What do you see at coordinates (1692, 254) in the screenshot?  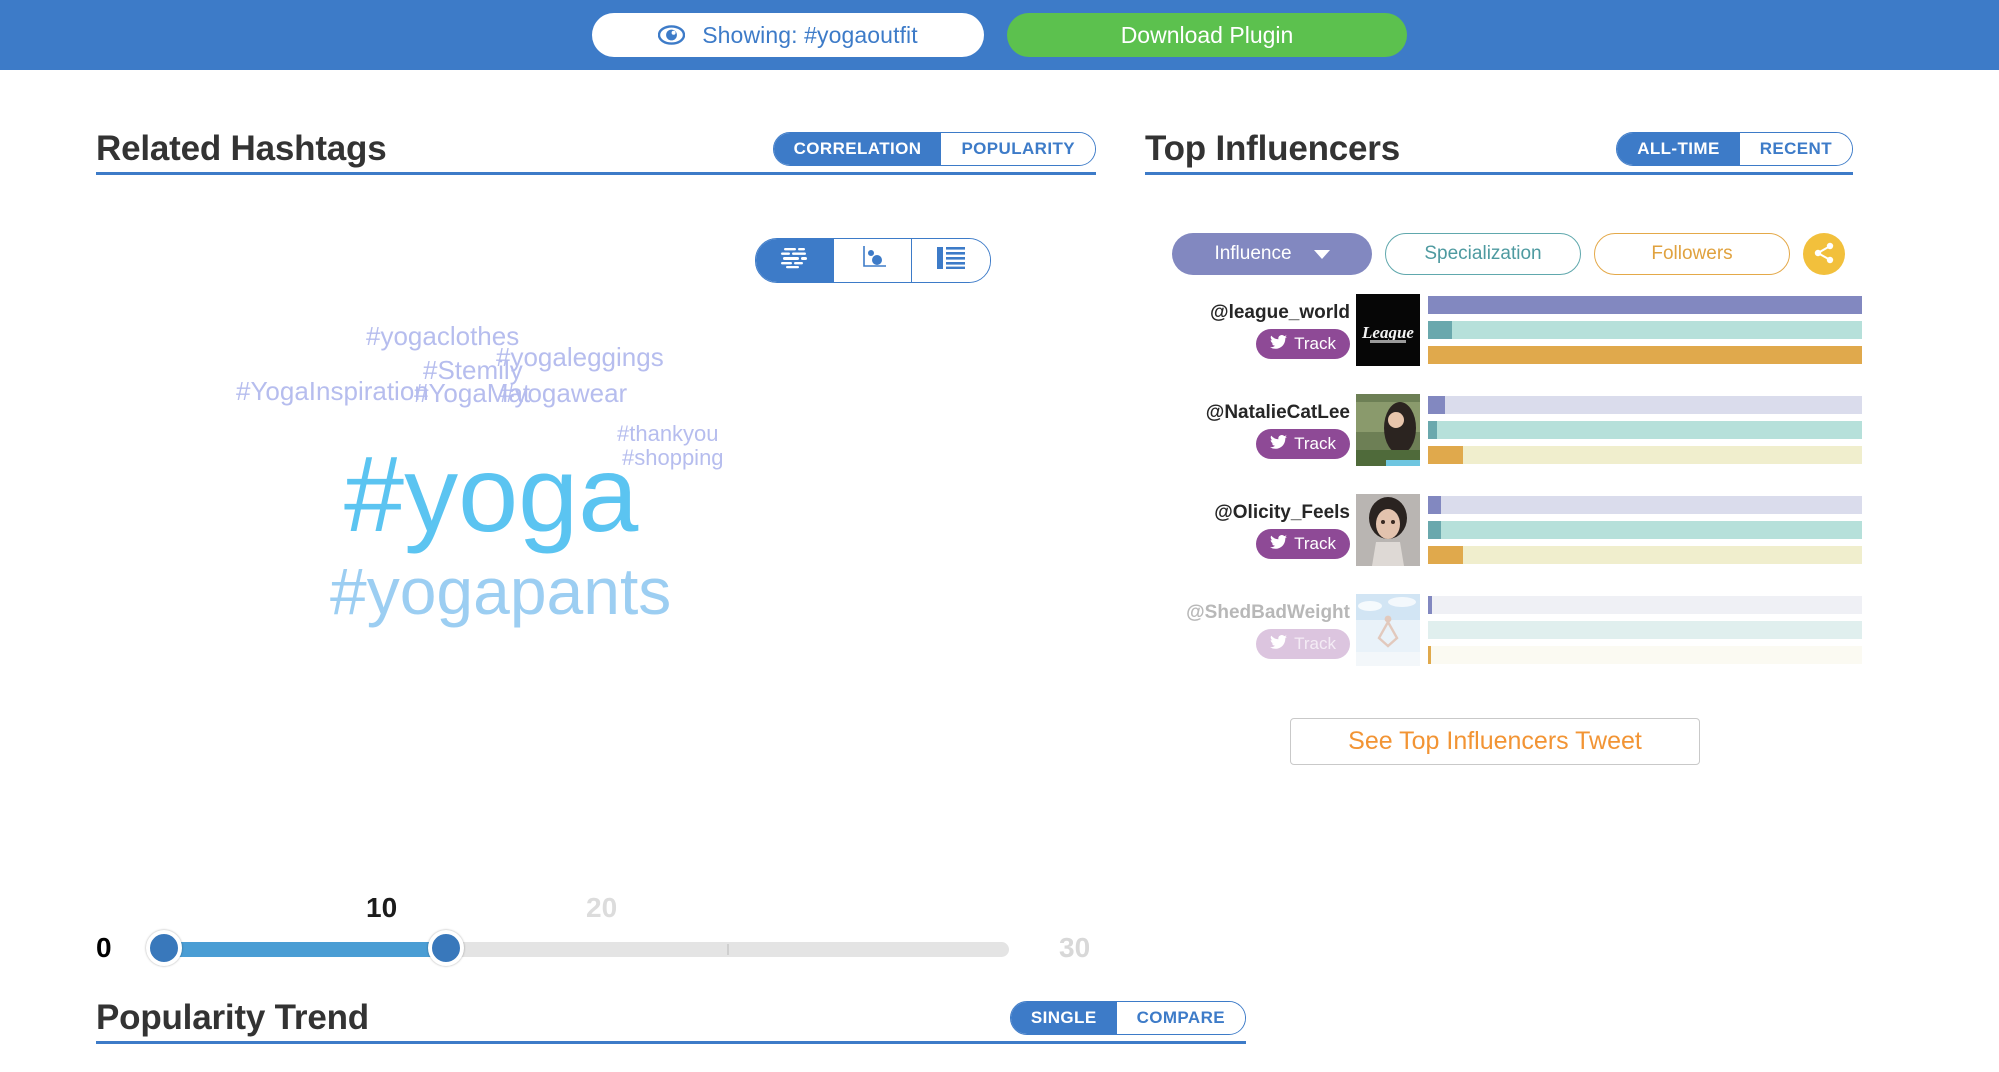 I see `filter-followers-button: Followers` at bounding box center [1692, 254].